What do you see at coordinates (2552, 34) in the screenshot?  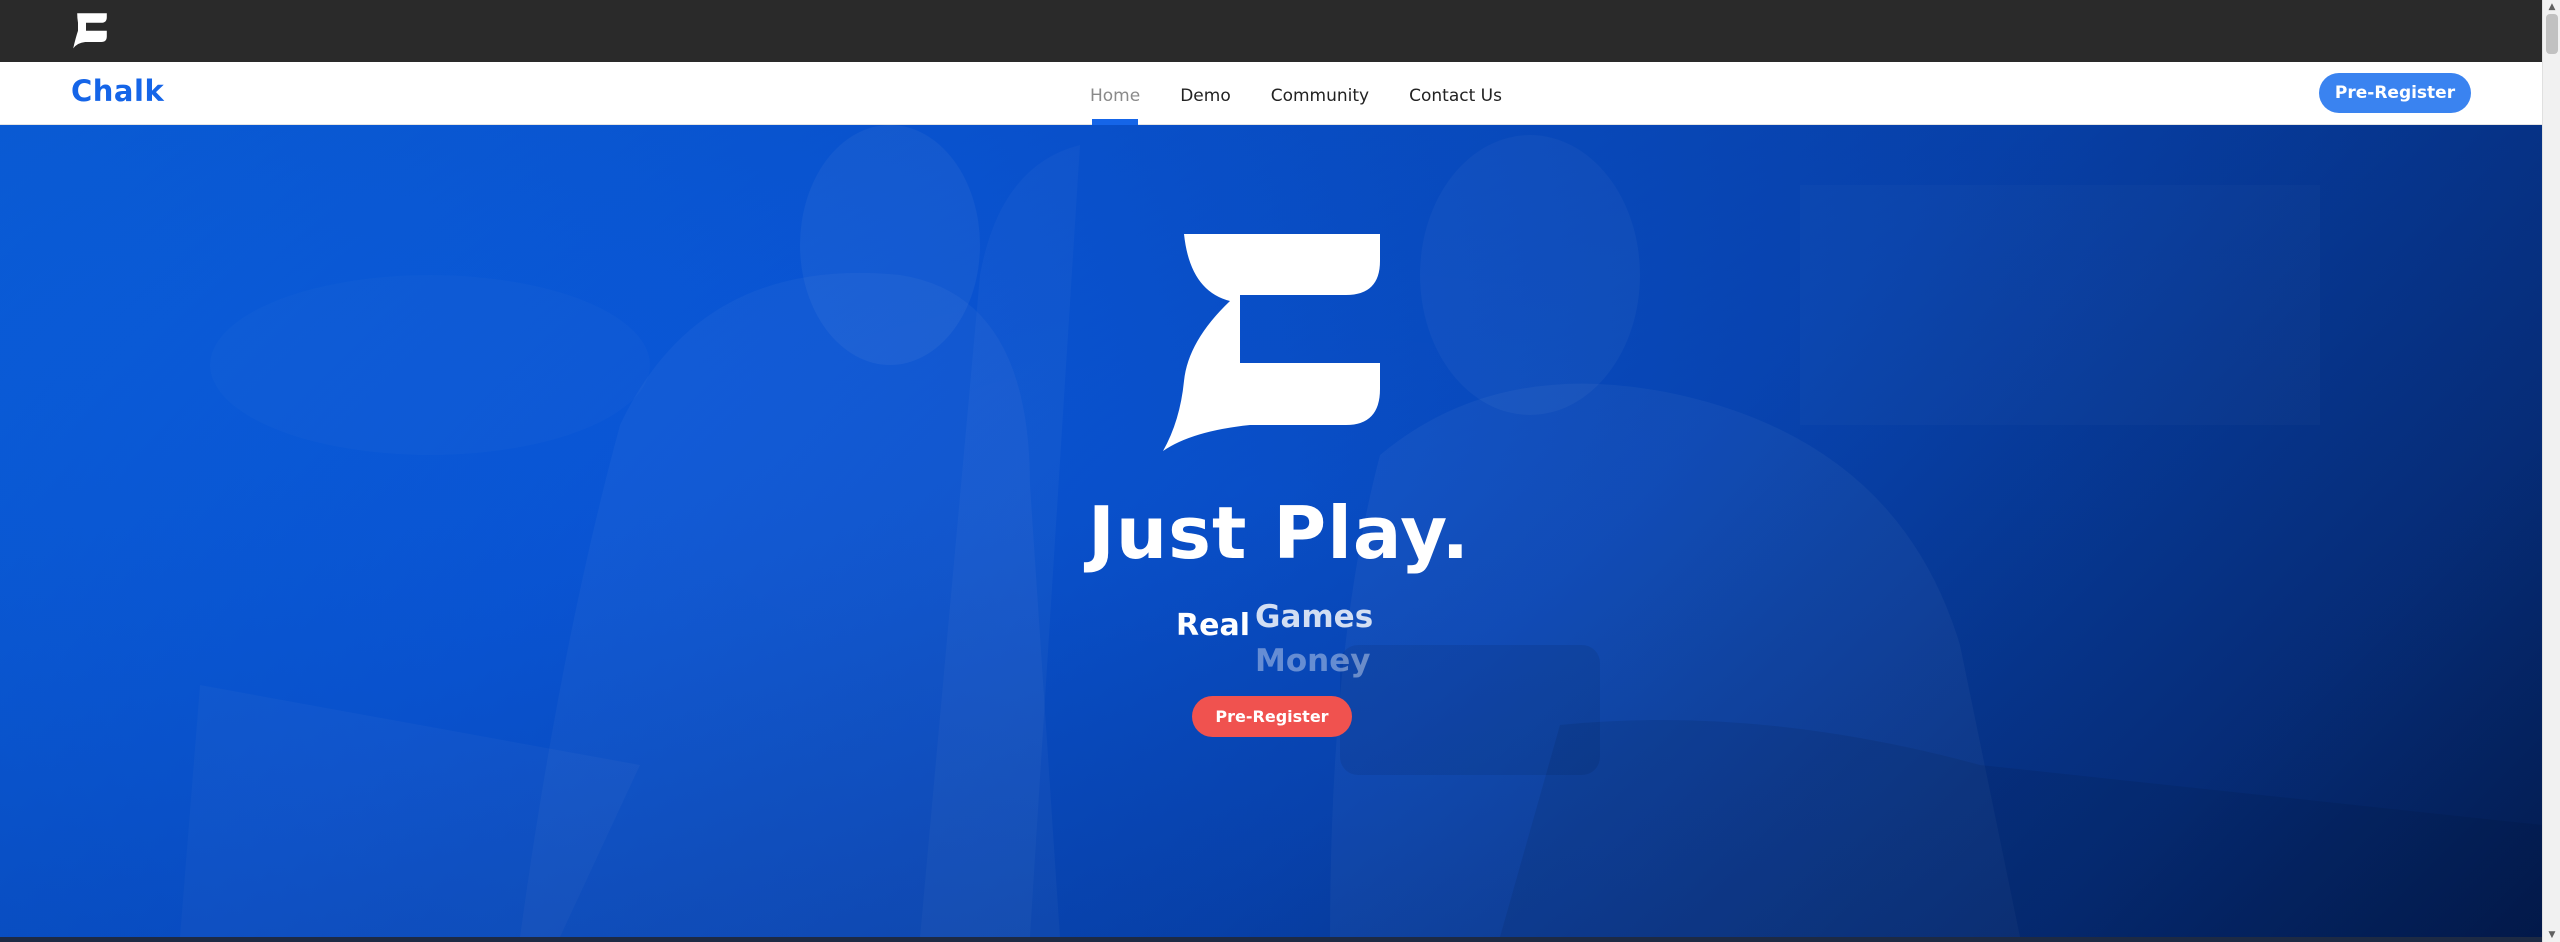 I see `scrollbar-thumb` at bounding box center [2552, 34].